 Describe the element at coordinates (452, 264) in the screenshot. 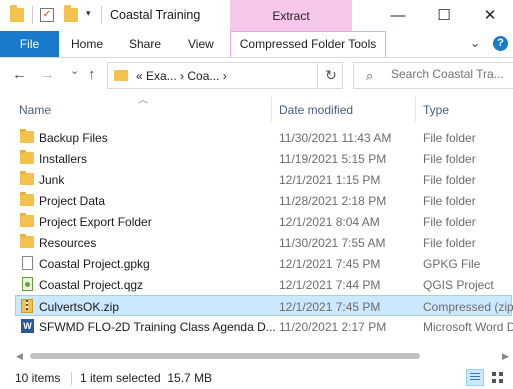

I see `file-type: GPKG File` at that location.